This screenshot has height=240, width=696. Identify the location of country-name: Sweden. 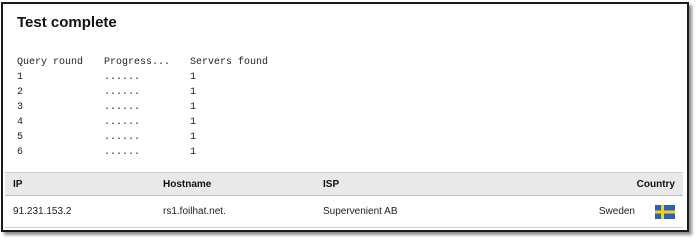
(616, 211).